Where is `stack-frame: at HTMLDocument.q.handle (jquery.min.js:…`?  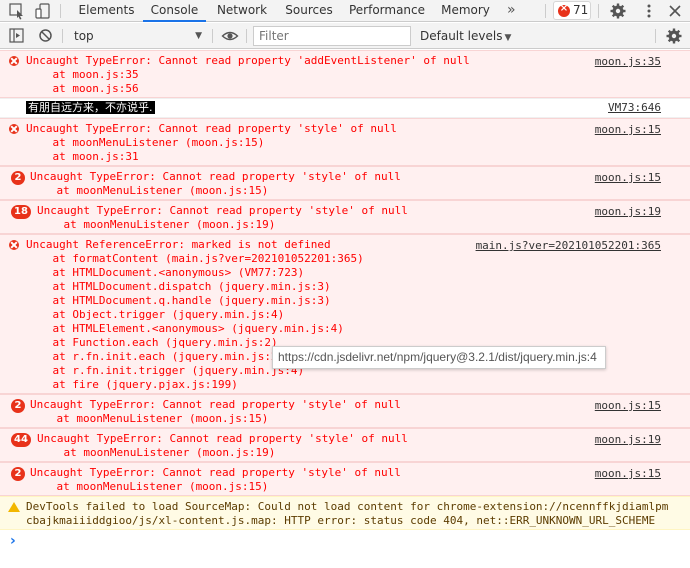 stack-frame: at HTMLDocument.q.handle (jquery.min.js:… is located at coordinates (178, 300).